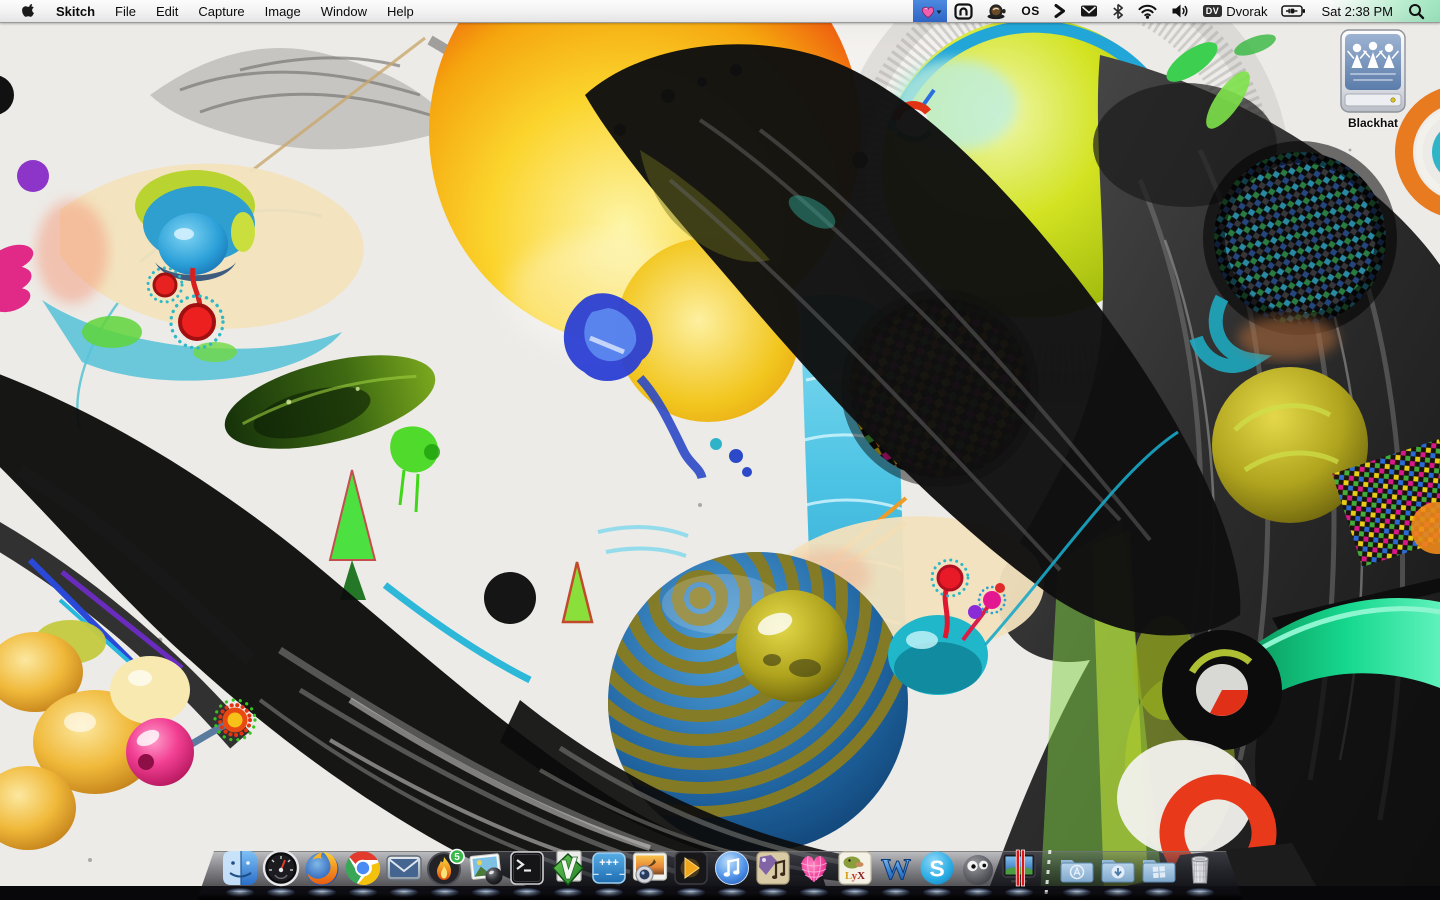 The width and height of the screenshot is (1440, 900). I want to click on clock: Sat 2:38 PM, so click(1357, 11).